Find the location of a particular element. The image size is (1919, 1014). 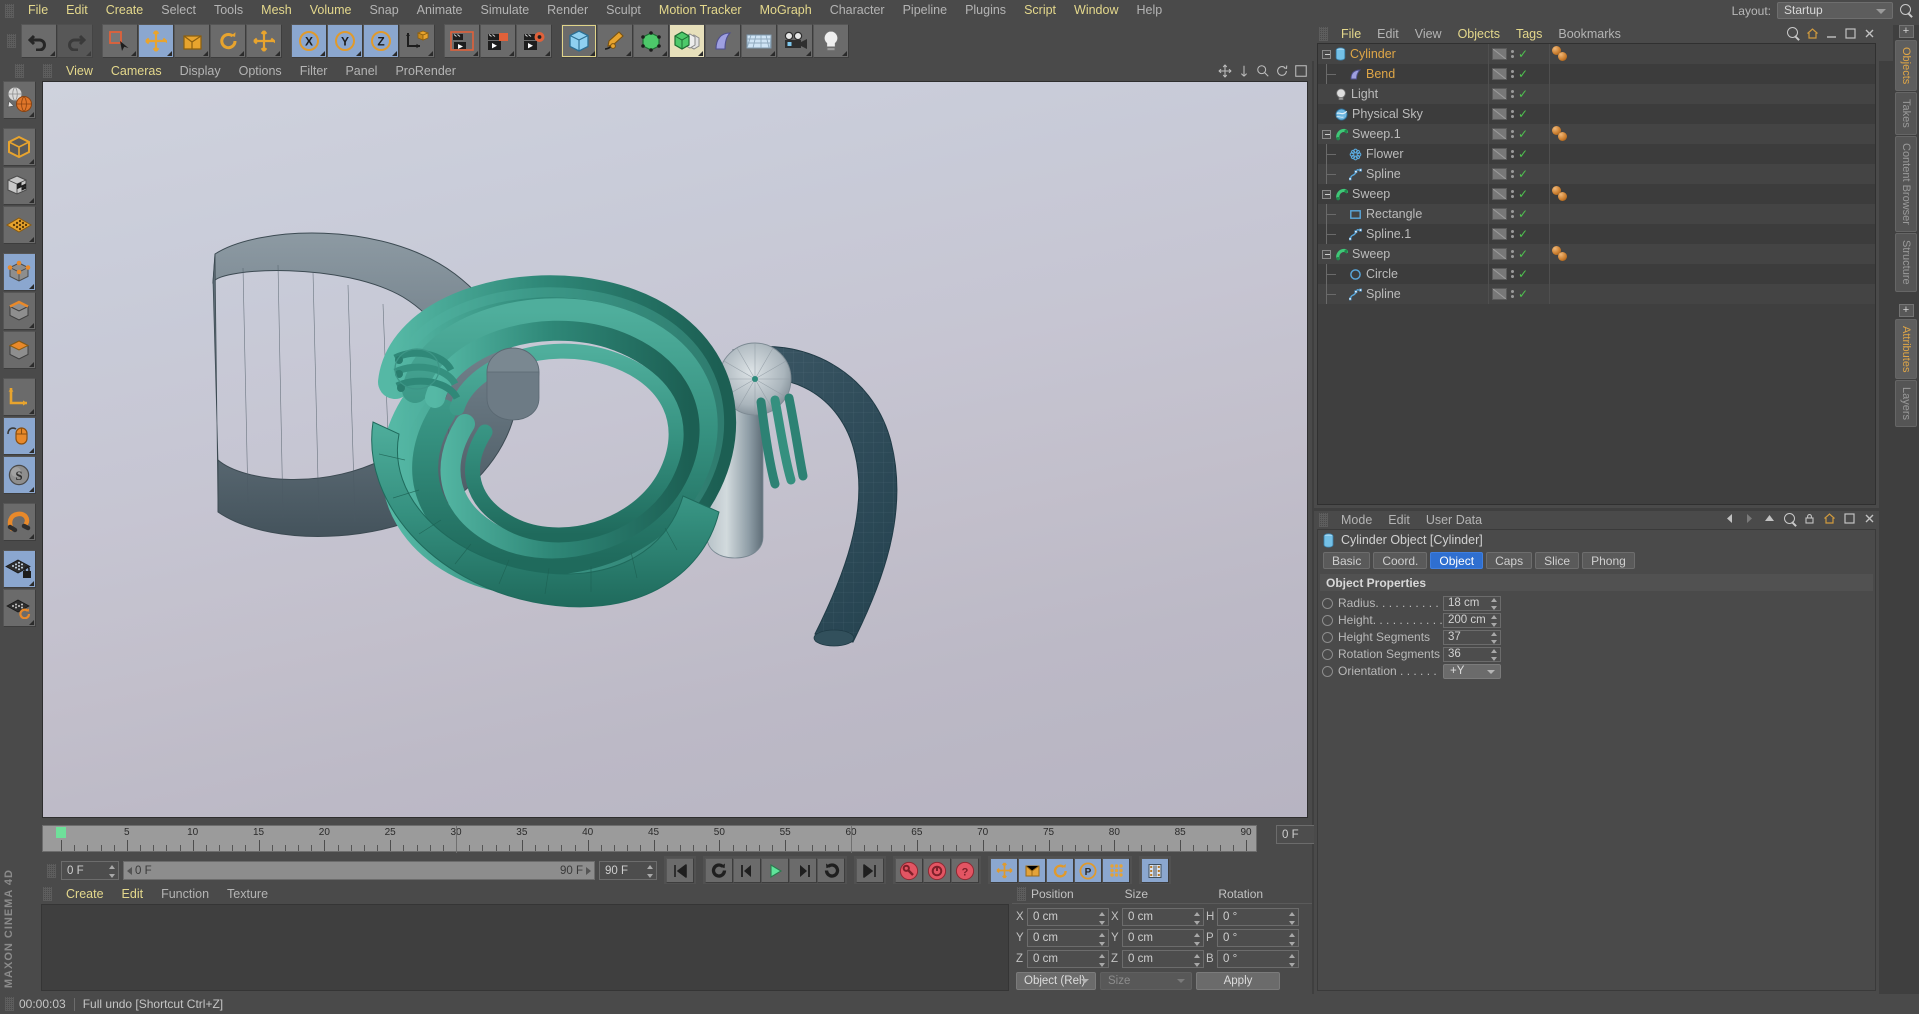

pan-icon is located at coordinates (1225, 71).